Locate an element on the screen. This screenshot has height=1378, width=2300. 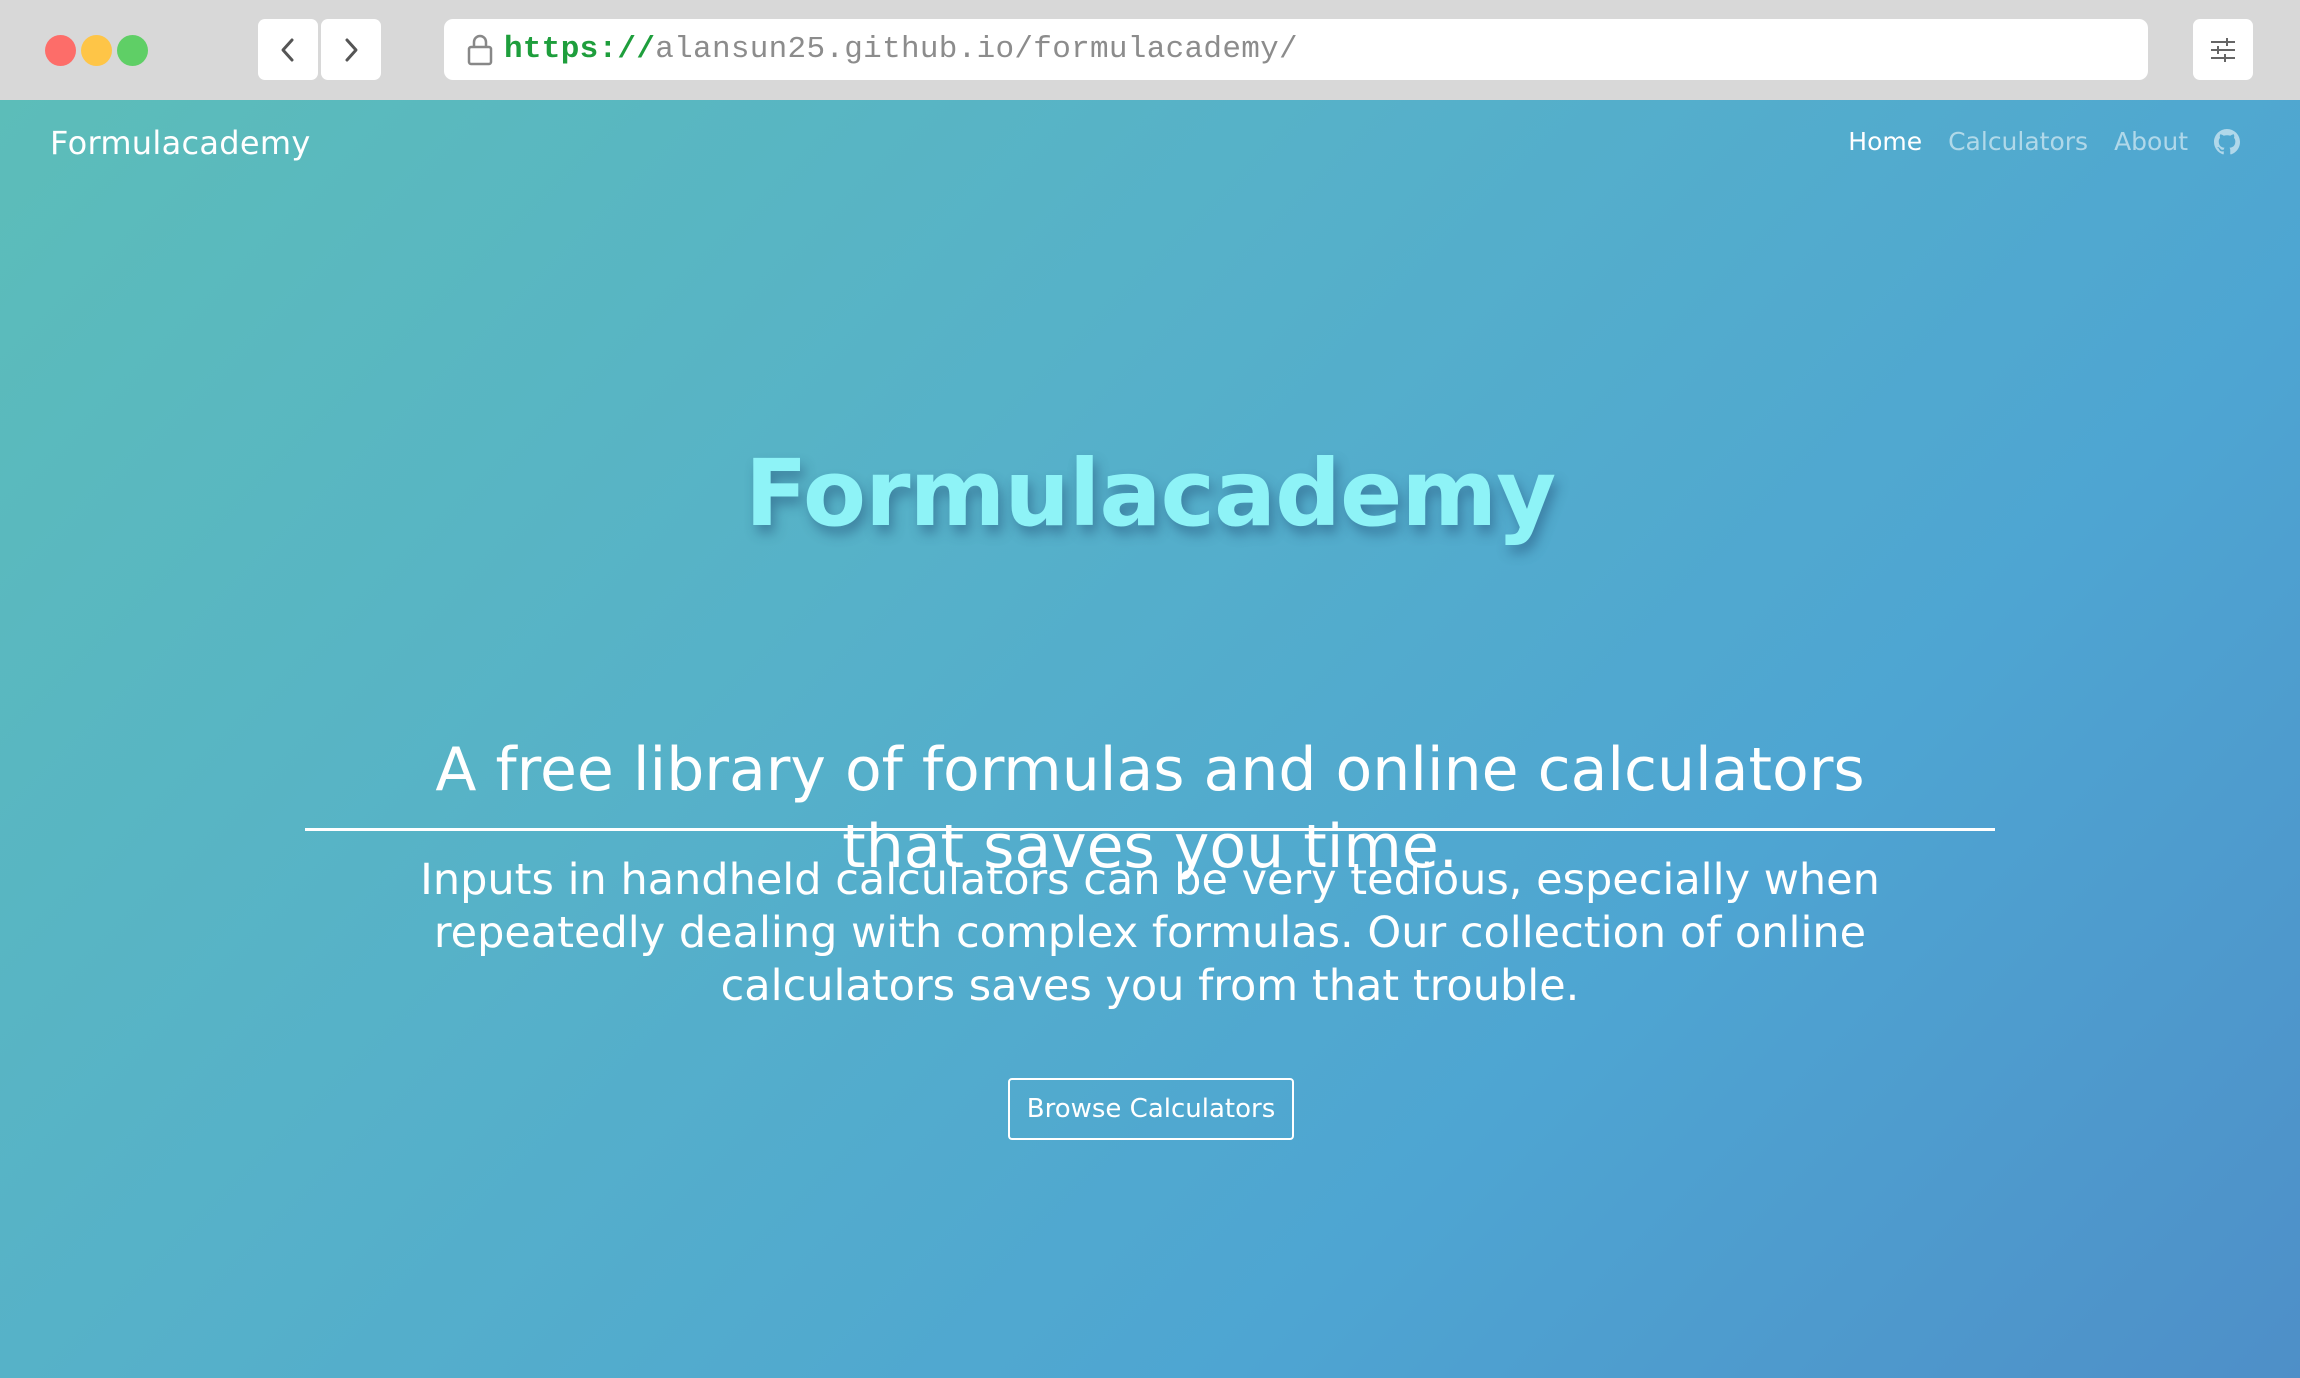
nav-link-calculators: Calculators is located at coordinates (2018, 141).